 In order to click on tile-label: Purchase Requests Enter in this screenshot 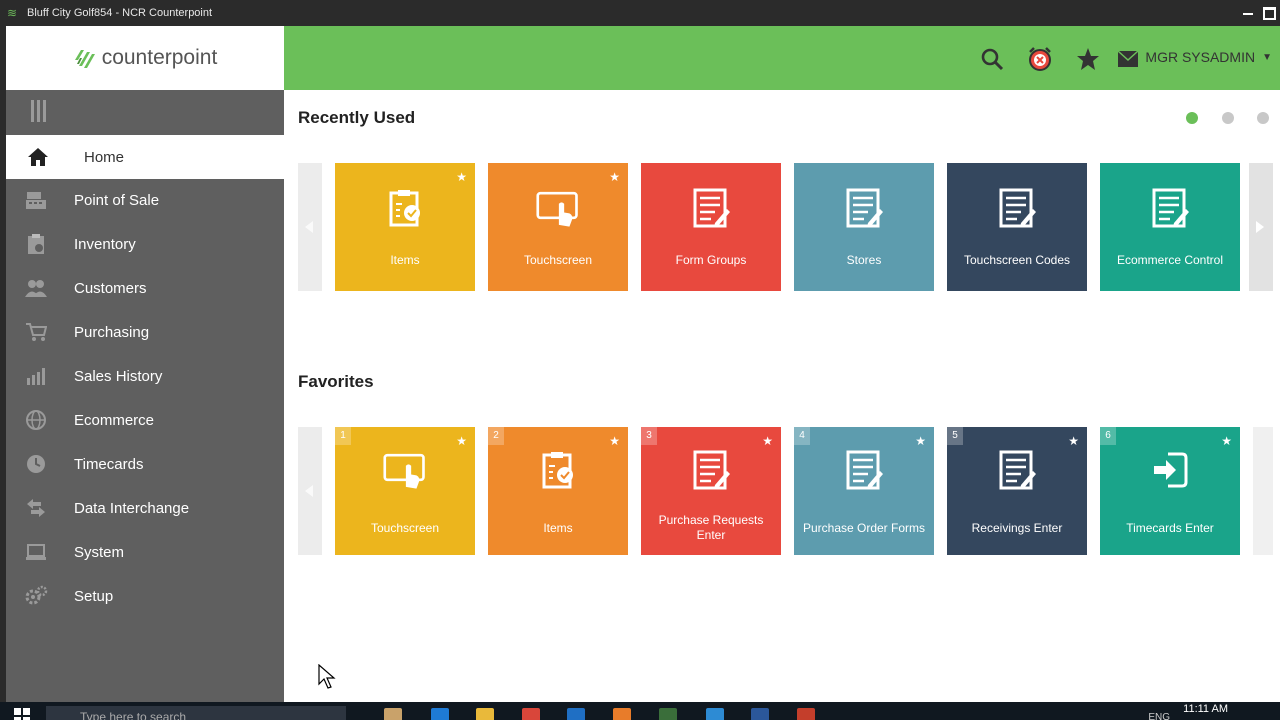, I will do `click(711, 527)`.